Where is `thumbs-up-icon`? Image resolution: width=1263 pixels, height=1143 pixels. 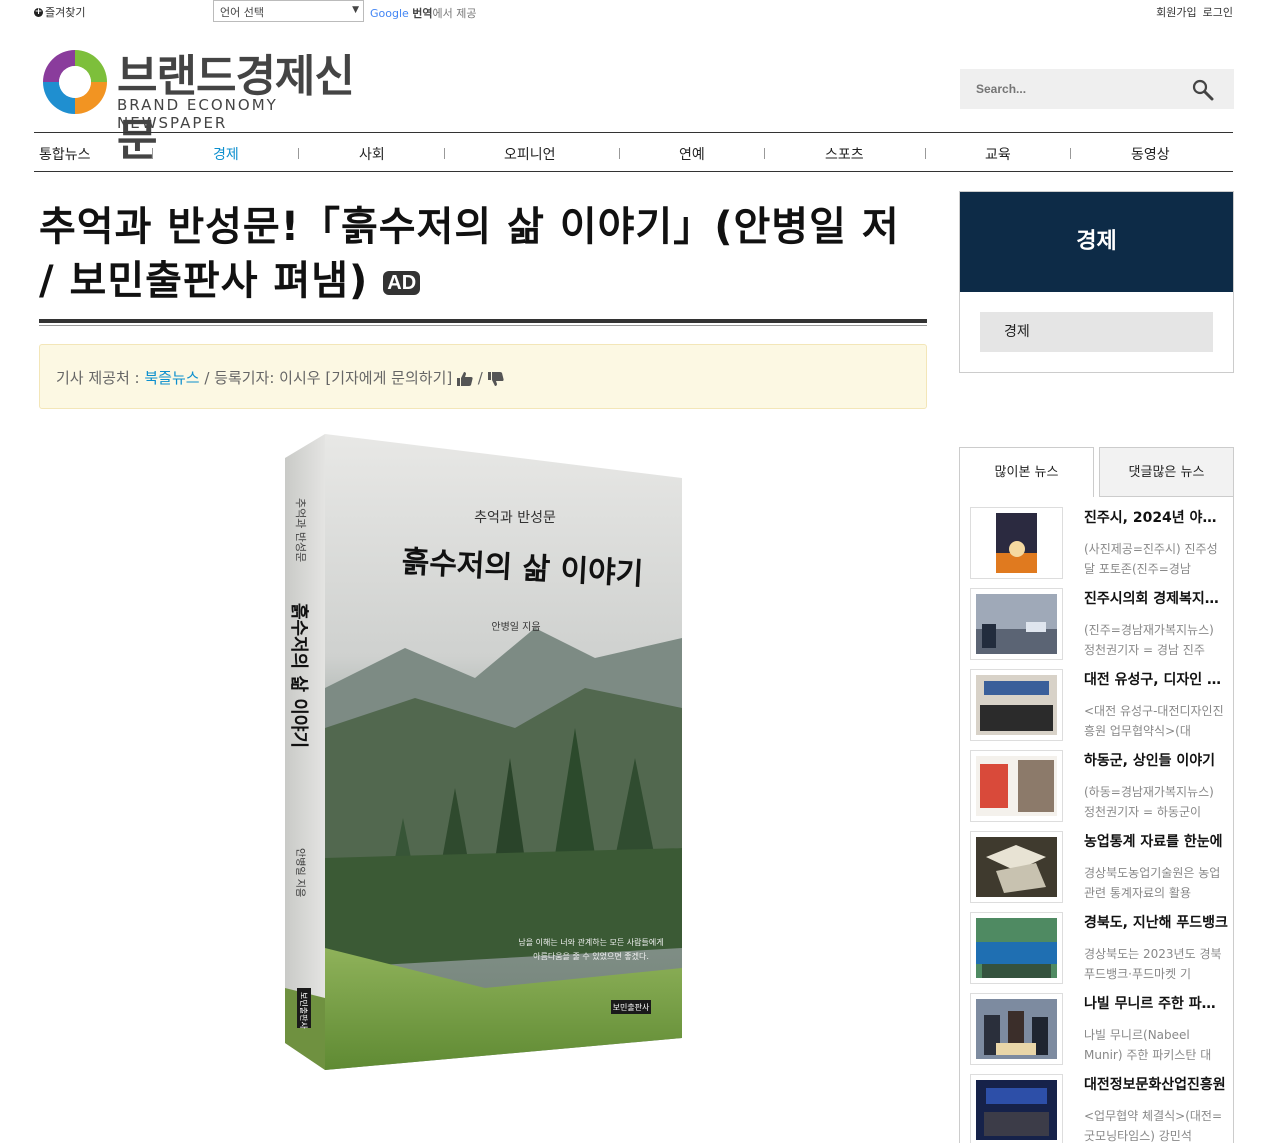
thumbs-up-icon is located at coordinates (464, 378).